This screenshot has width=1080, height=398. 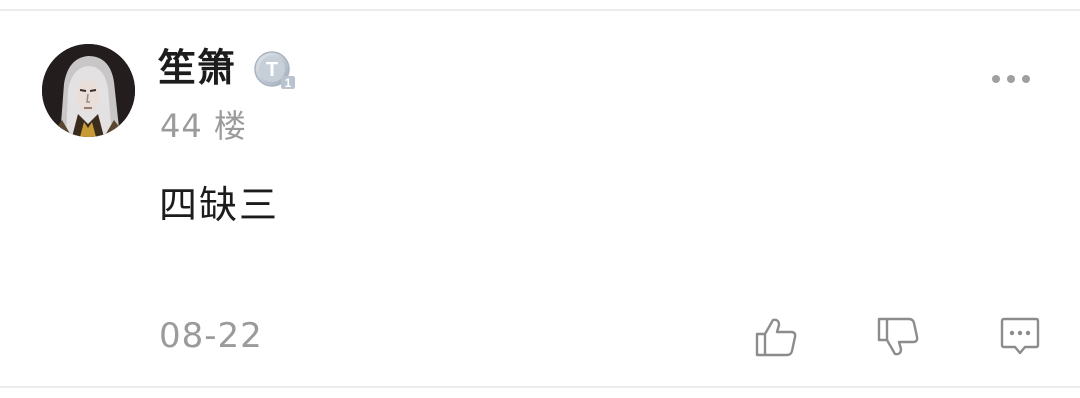 I want to click on more-dots-icon, so click(x=1011, y=79).